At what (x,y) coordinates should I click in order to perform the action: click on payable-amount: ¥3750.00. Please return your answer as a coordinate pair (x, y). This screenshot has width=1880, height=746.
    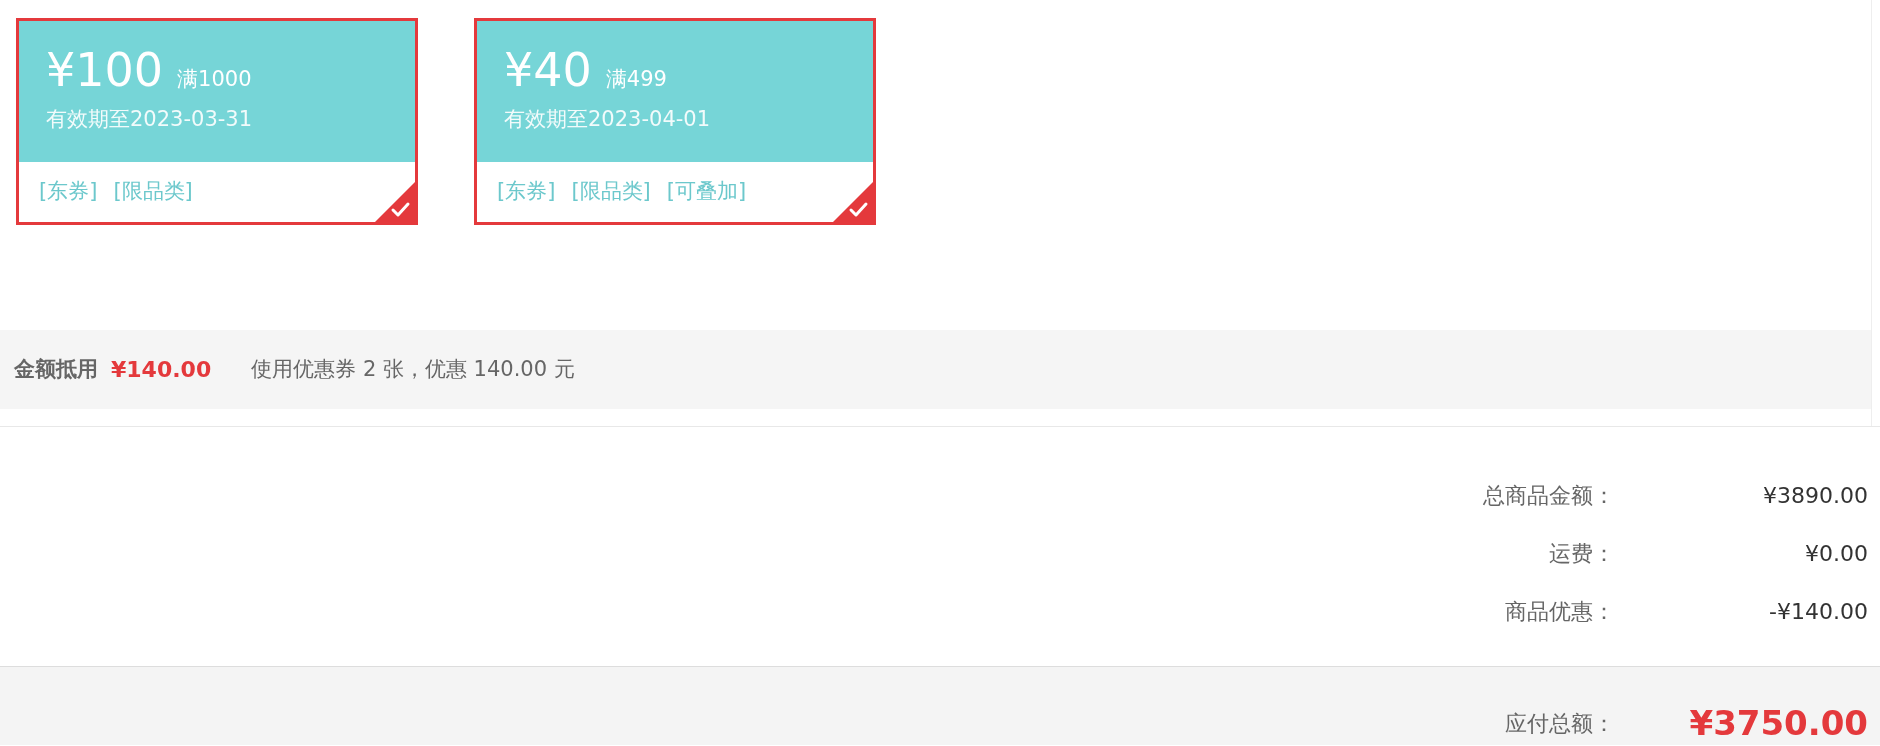
    Looking at the image, I should click on (1778, 723).